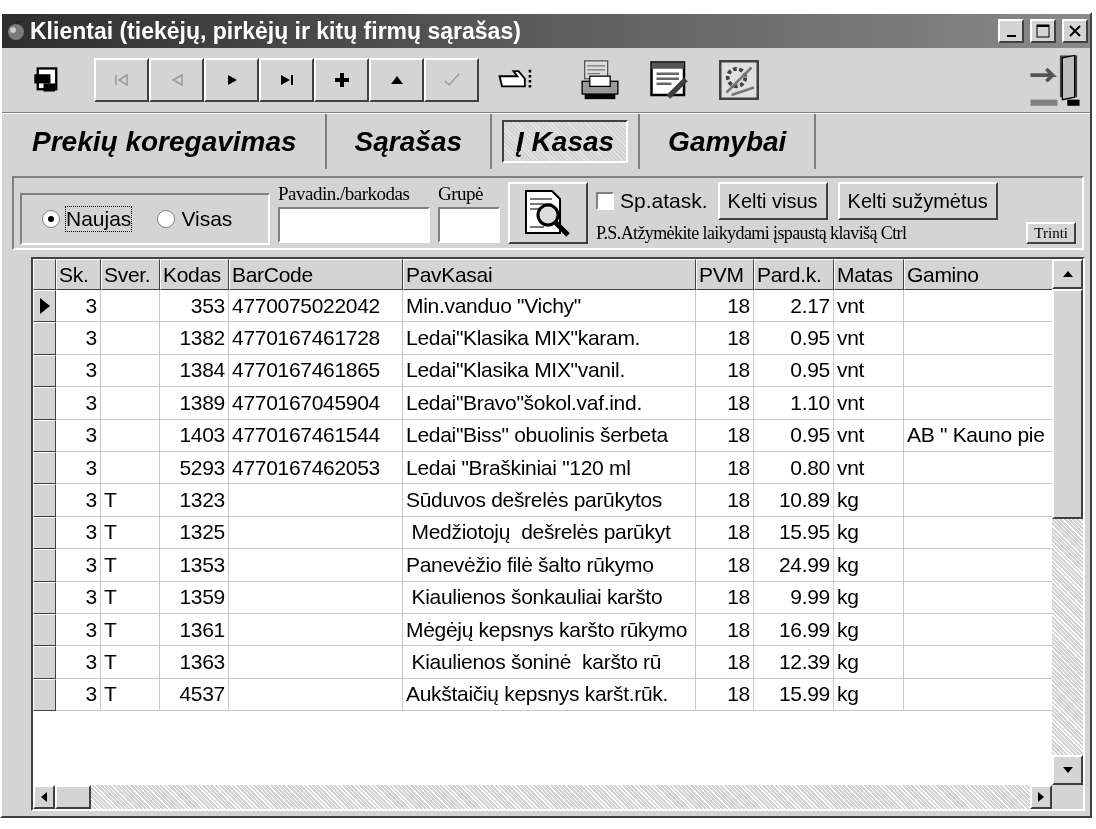 The height and width of the screenshot is (829, 1096). Describe the element at coordinates (316, 435) in the screenshot. I see `table-cell: 4770167461544` at that location.